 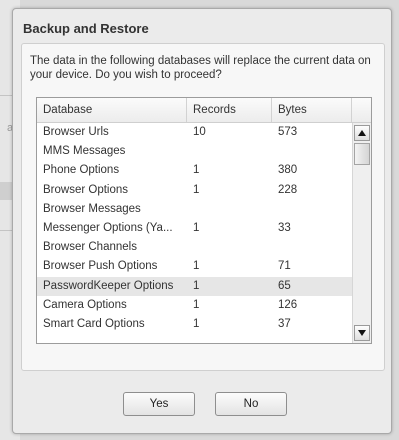 I want to click on no-button: No, so click(x=251, y=404).